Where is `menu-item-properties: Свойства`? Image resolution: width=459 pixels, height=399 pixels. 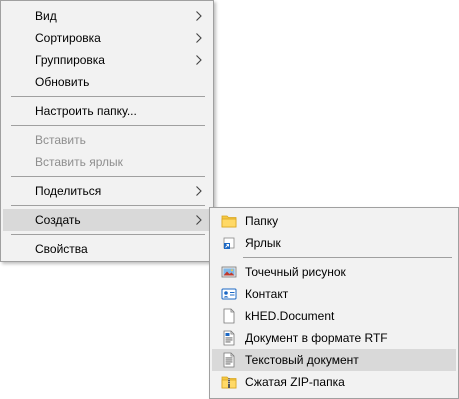
menu-item-properties: Свойства is located at coordinates (107, 249).